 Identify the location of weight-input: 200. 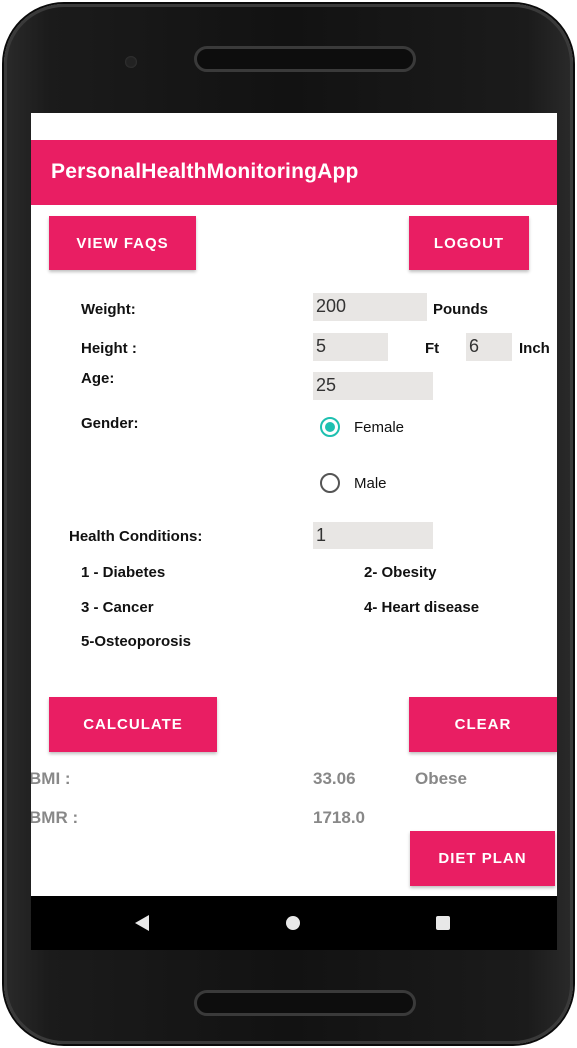
(370, 307).